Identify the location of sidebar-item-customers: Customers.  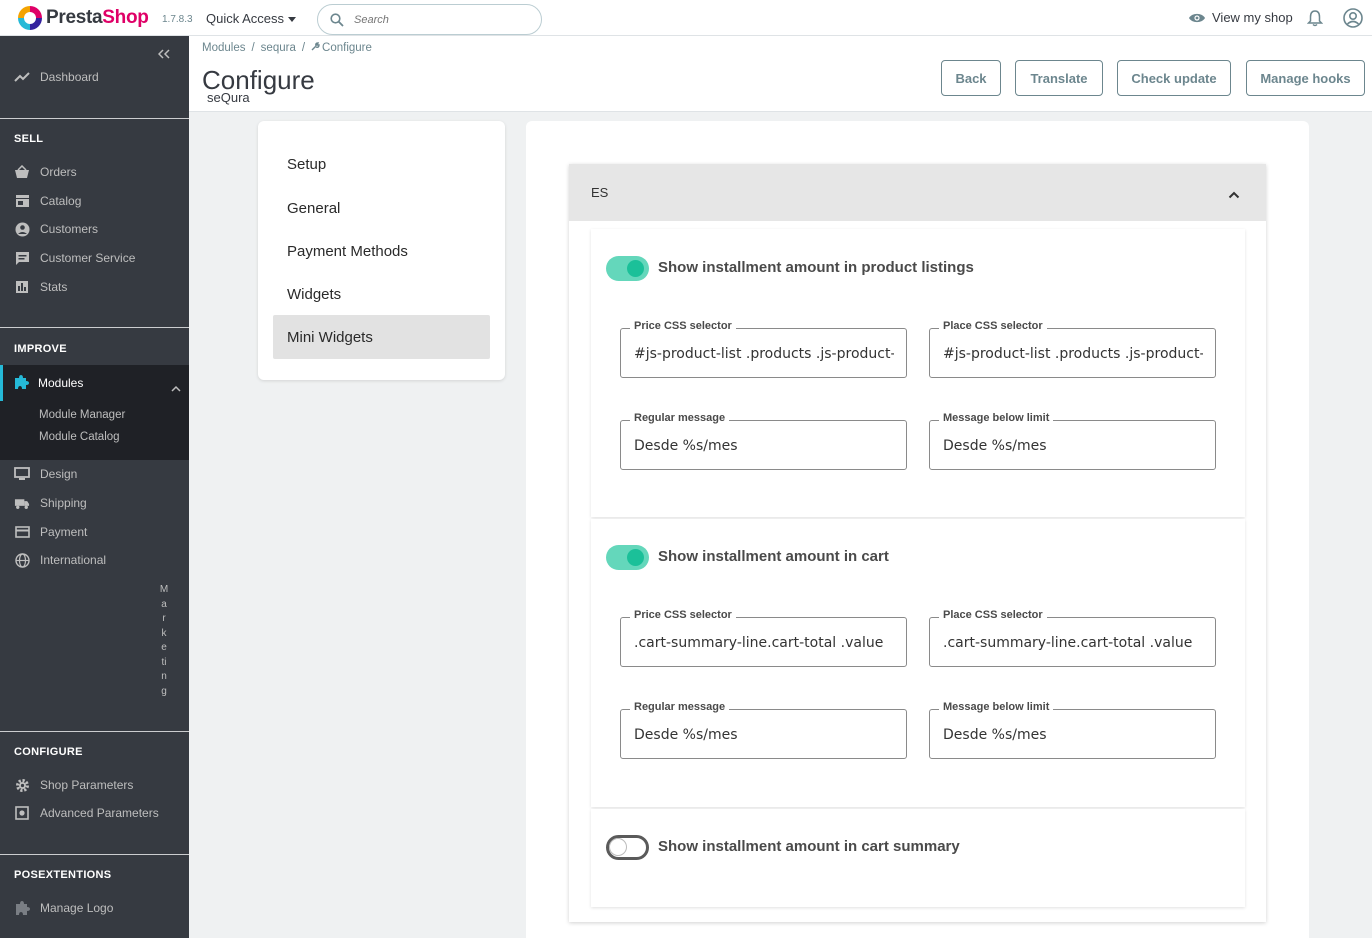
(56, 229).